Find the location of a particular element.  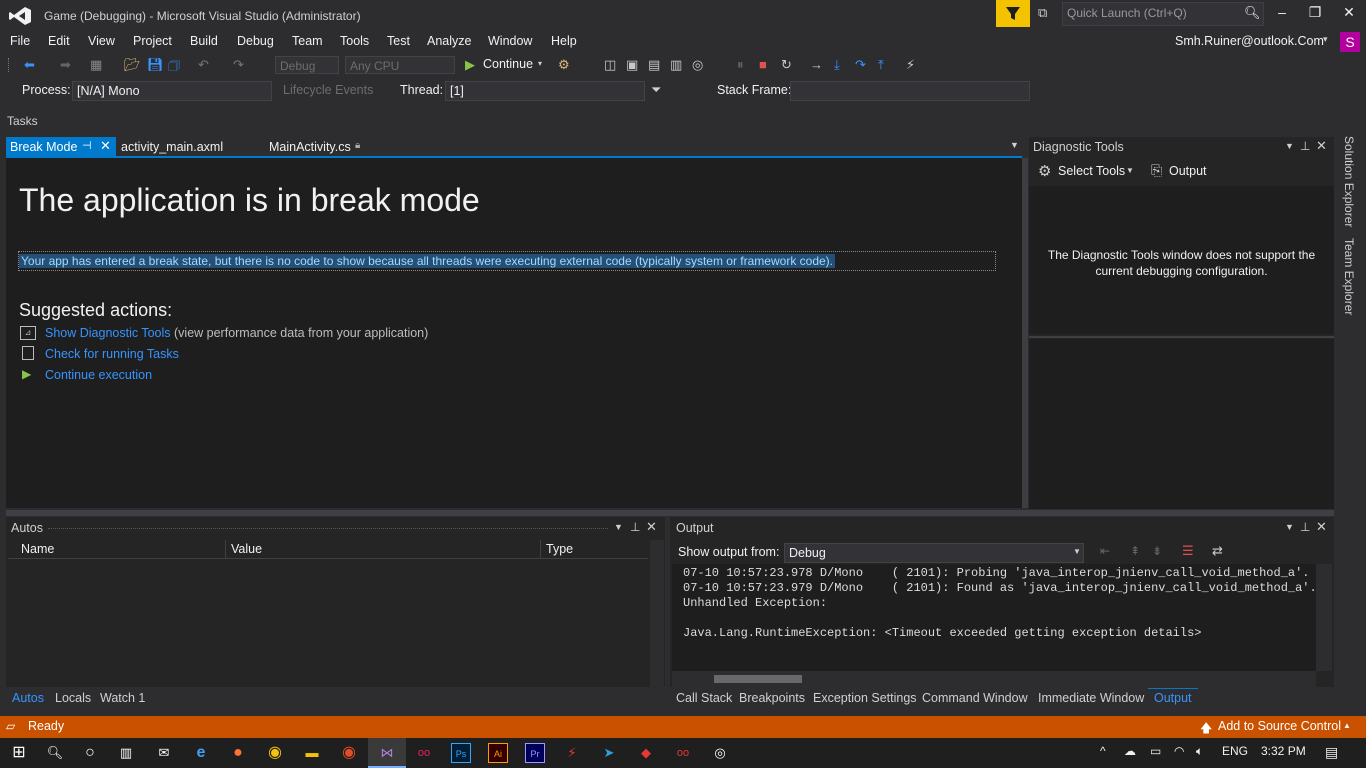

thread-select: [1] is located at coordinates (545, 91).